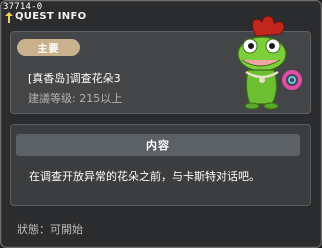  What do you see at coordinates (158, 145) in the screenshot?
I see `content-header: 内容` at bounding box center [158, 145].